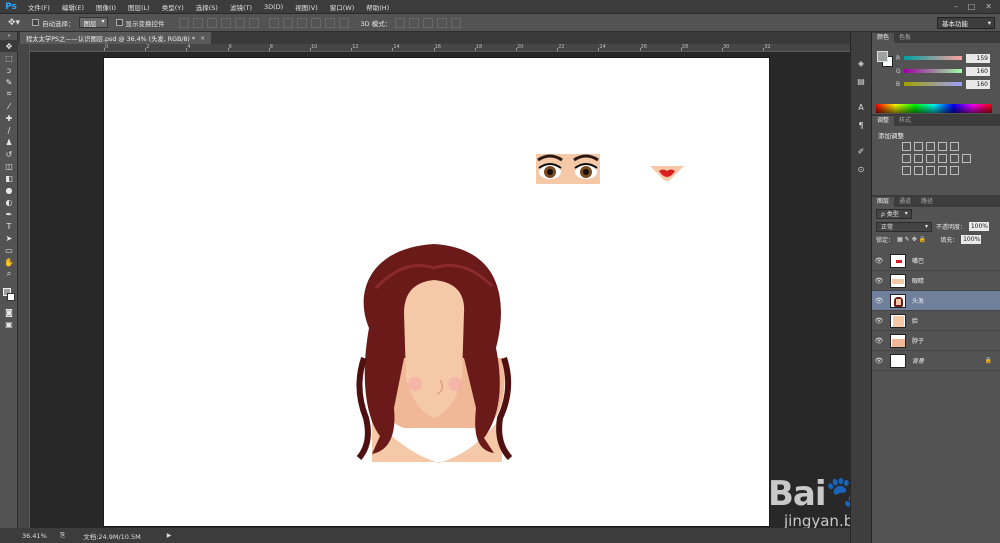  I want to click on color-balance-icon, so click(918, 158).